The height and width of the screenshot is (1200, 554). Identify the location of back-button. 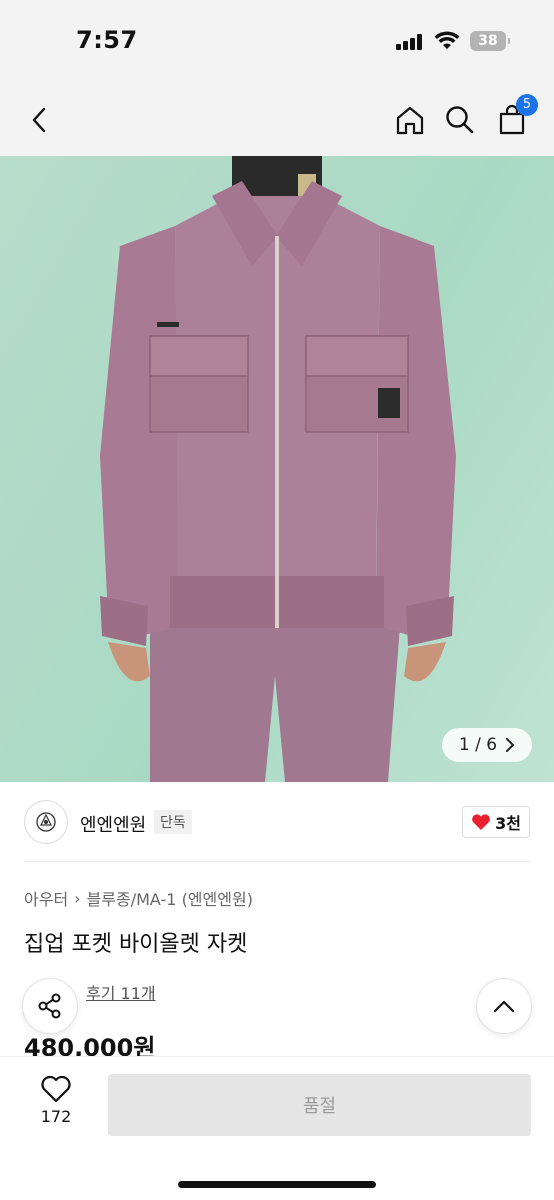
(40, 120).